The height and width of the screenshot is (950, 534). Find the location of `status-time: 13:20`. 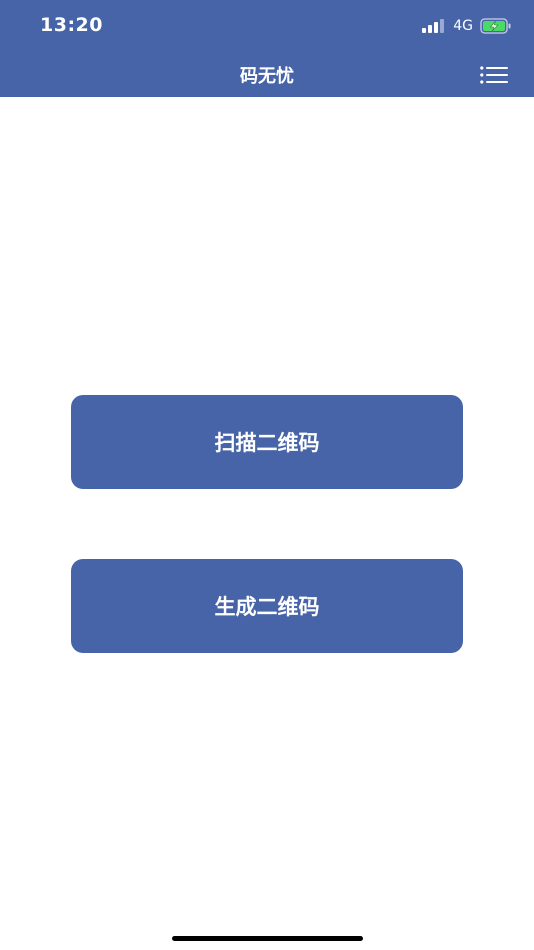

status-time: 13:20 is located at coordinates (71, 25).